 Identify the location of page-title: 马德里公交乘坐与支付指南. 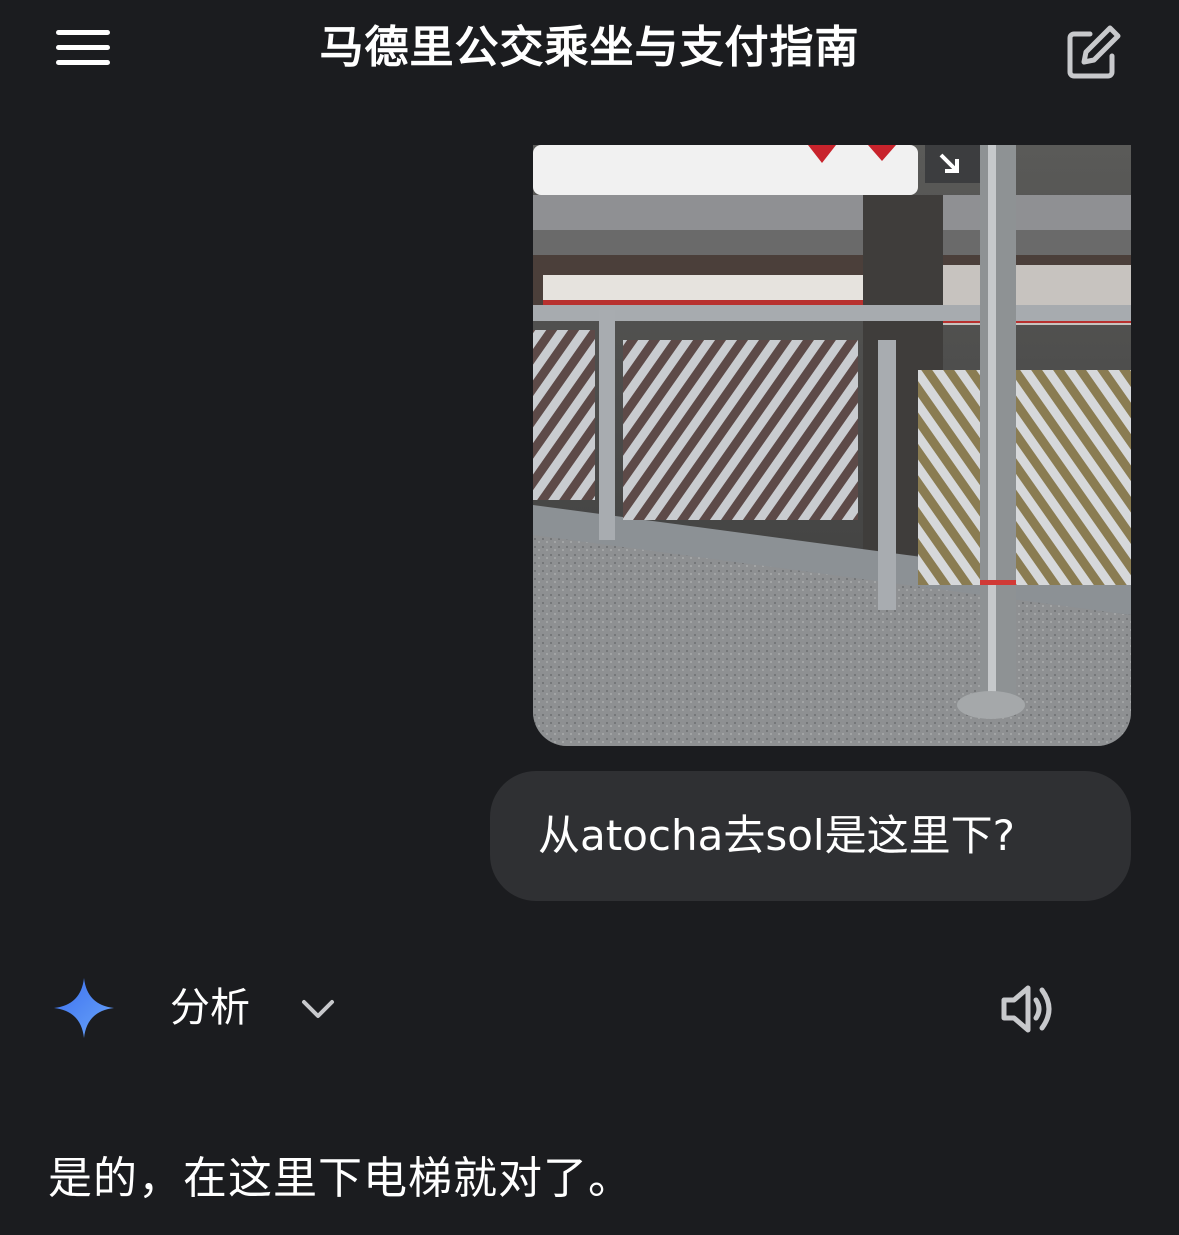
(589, 47).